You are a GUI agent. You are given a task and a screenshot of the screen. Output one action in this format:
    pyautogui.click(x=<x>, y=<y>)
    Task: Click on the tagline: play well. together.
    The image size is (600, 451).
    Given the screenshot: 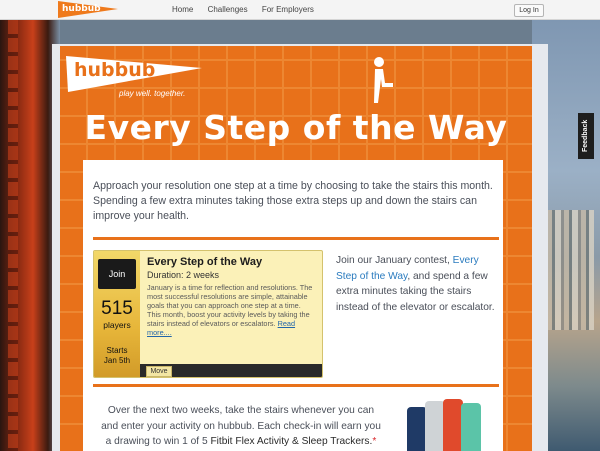 What is the action you would take?
    pyautogui.click(x=152, y=93)
    